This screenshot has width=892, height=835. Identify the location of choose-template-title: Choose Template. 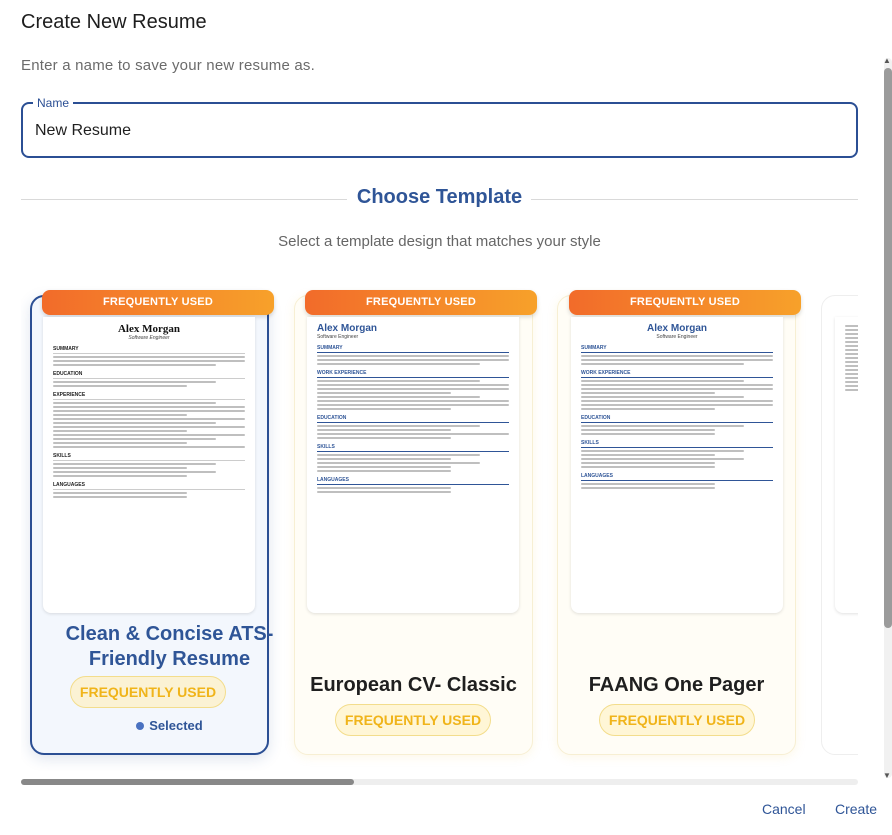
(439, 197).